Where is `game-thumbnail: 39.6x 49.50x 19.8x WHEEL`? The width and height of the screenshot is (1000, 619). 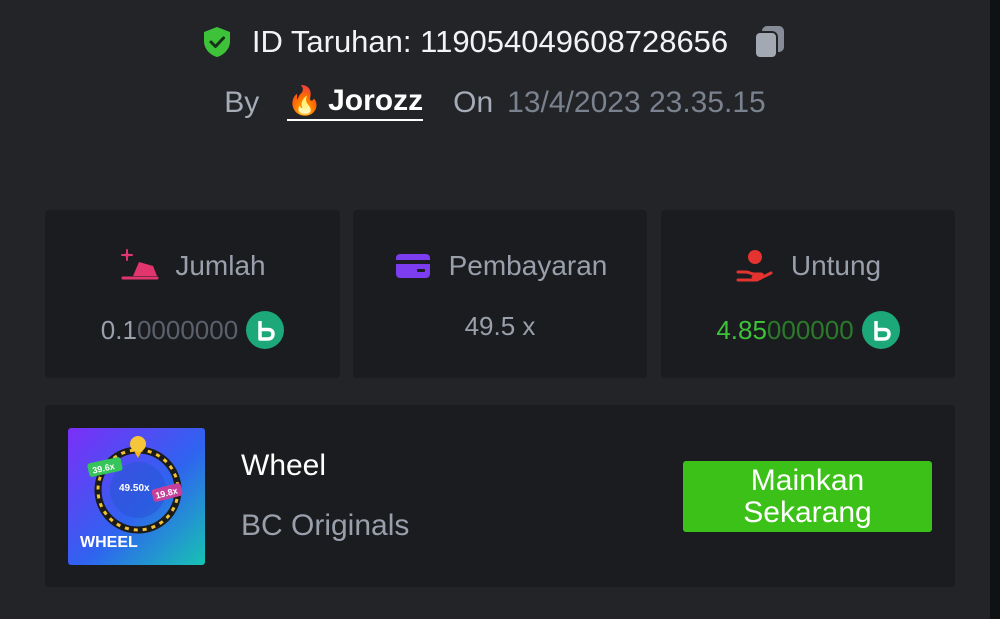
game-thumbnail: 39.6x 49.50x 19.8x WHEEL is located at coordinates (136, 496).